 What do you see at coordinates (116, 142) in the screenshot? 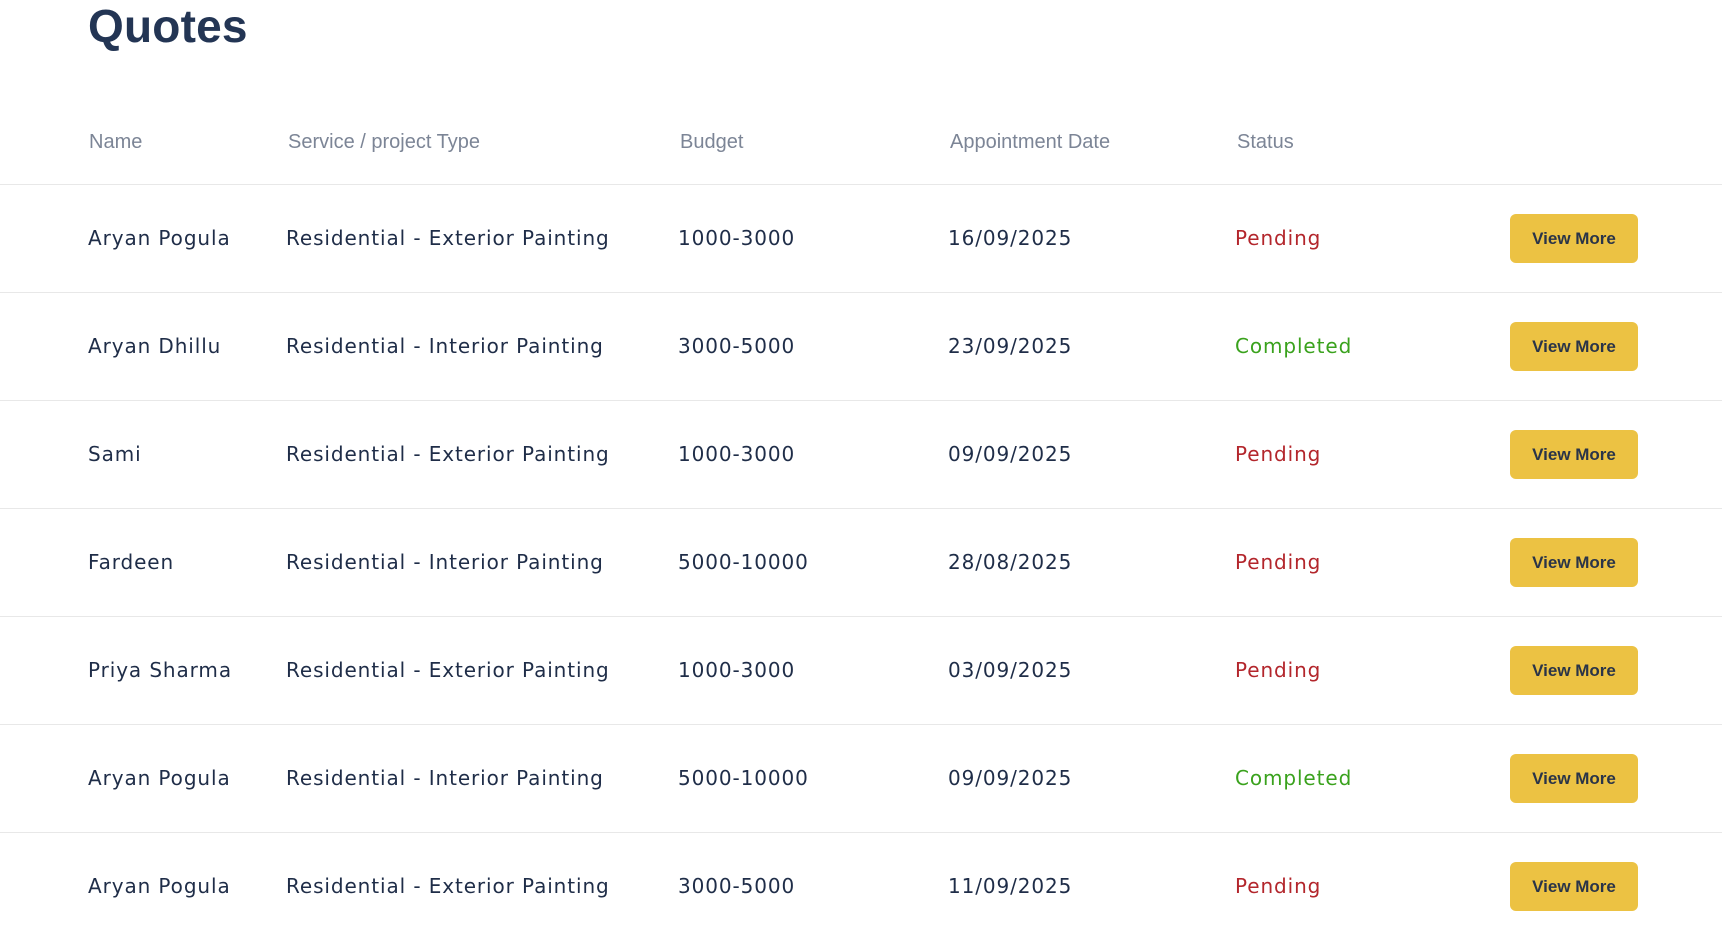
I see `column-header-name: Name` at bounding box center [116, 142].